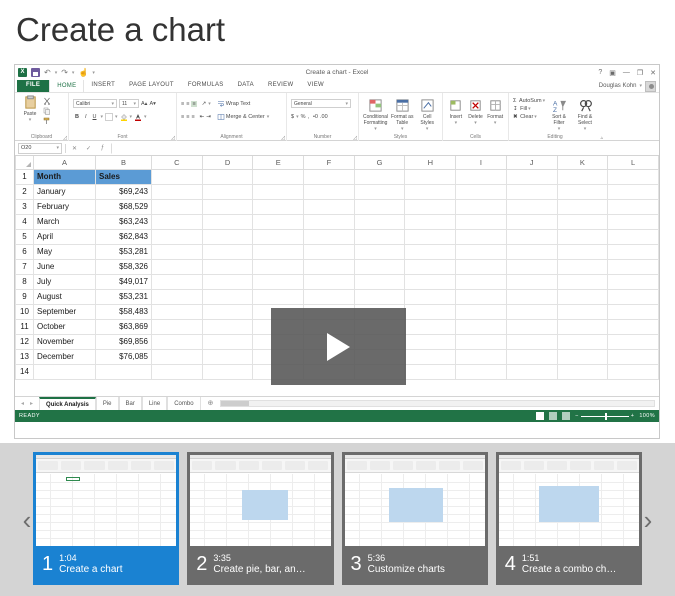 The height and width of the screenshot is (596, 675). Describe the element at coordinates (633, 311) in the screenshot. I see `cell-l10` at that location.